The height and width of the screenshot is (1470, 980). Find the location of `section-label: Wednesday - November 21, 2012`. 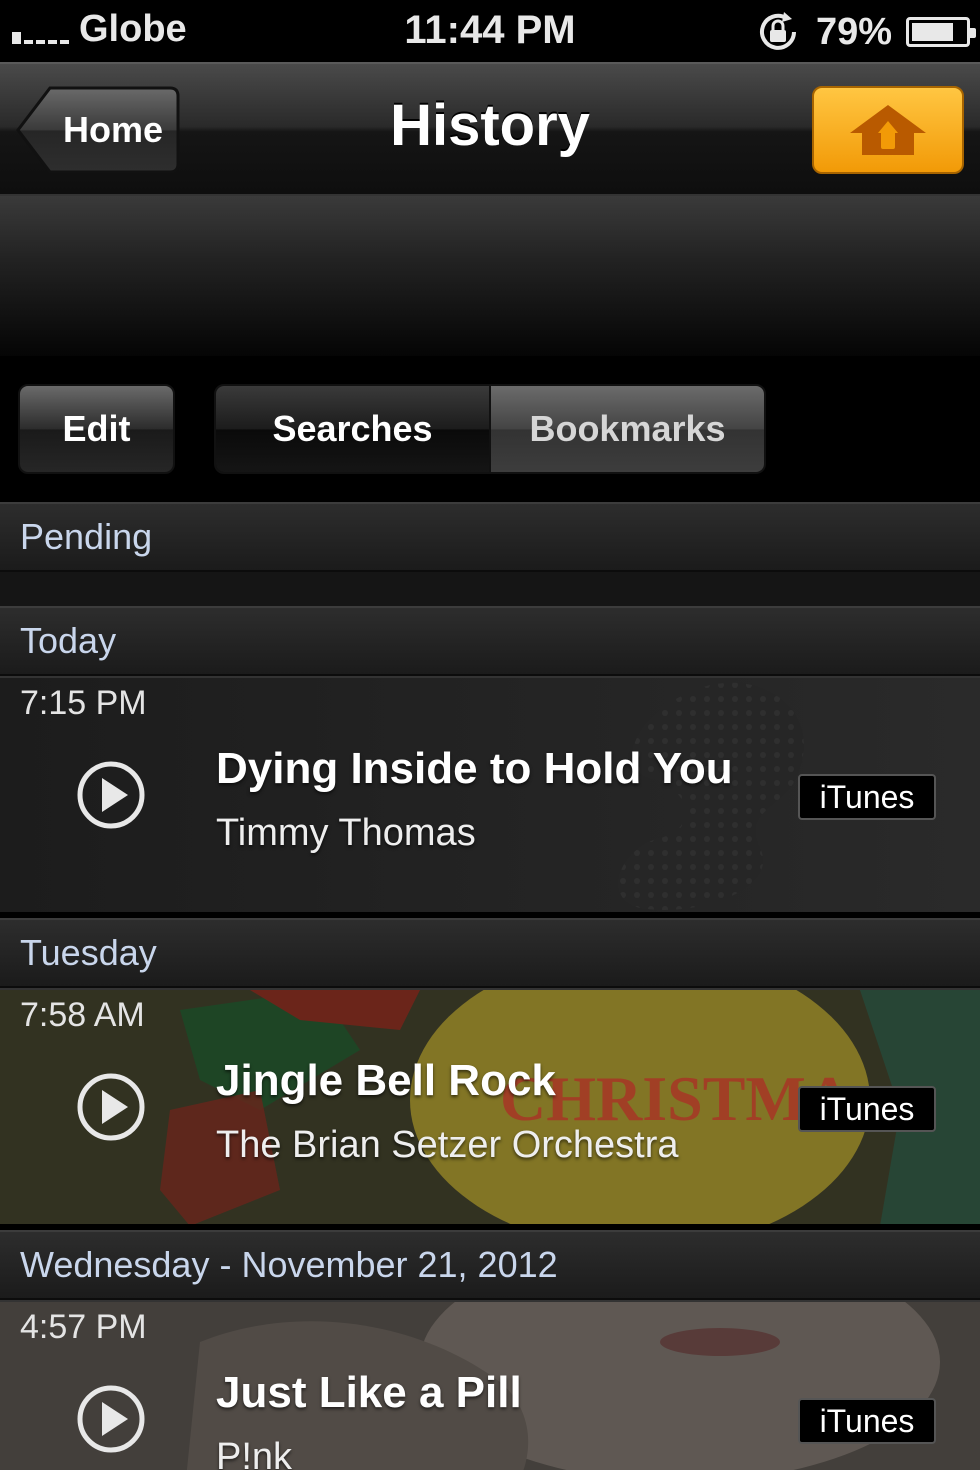

section-label: Wednesday - November 21, 2012 is located at coordinates (289, 1264).